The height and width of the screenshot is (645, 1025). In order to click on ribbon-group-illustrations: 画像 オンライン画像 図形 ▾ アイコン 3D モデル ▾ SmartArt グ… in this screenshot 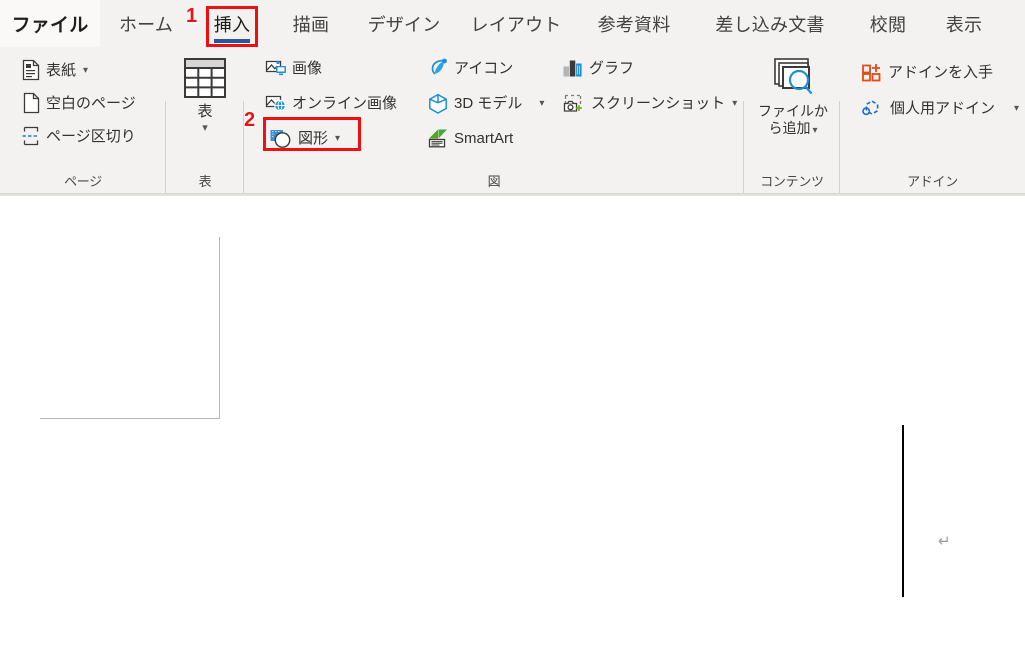, I will do `click(494, 135)`.